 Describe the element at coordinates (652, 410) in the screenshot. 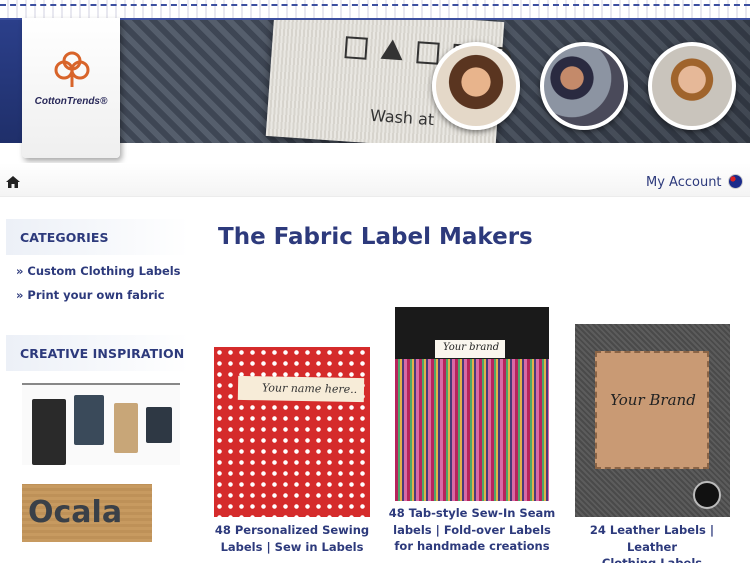

I see `leather-patch: Your Brand` at that location.